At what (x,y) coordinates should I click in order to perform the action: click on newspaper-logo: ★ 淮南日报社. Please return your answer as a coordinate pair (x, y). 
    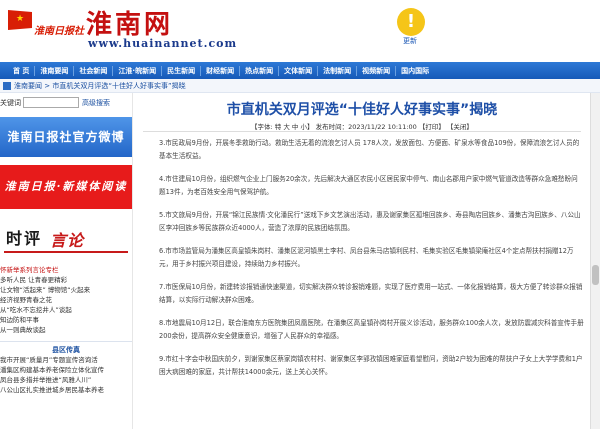
    Looking at the image, I should click on (45, 31).